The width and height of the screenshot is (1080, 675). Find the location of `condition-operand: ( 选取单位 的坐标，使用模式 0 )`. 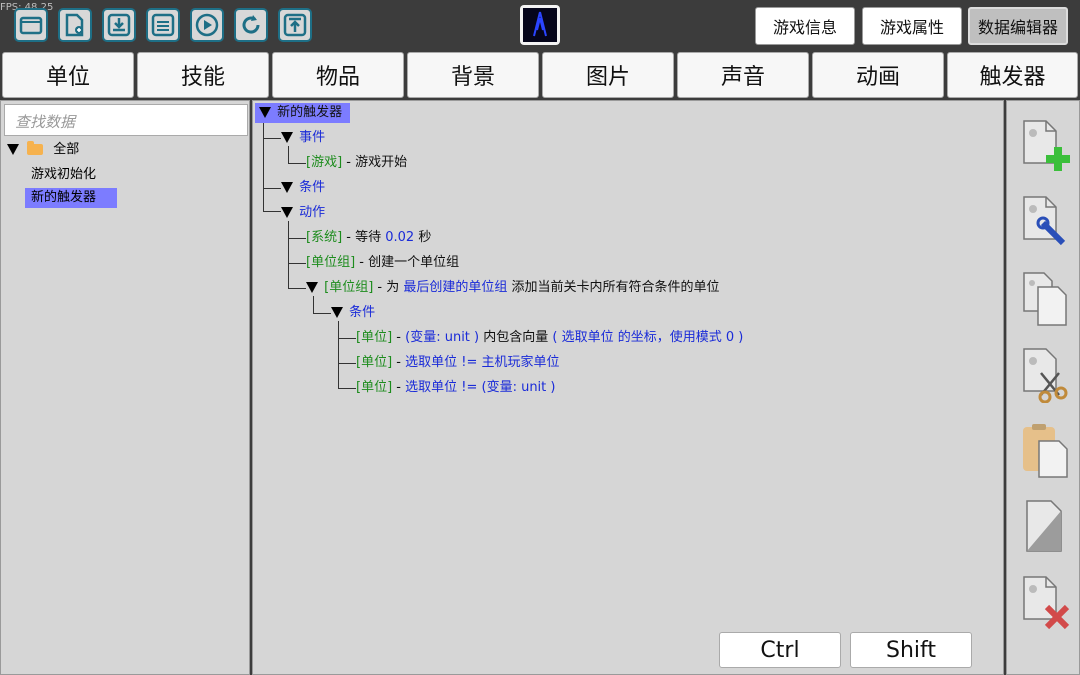

condition-operand: ( 选取单位 的坐标，使用模式 0 ) is located at coordinates (648, 337).